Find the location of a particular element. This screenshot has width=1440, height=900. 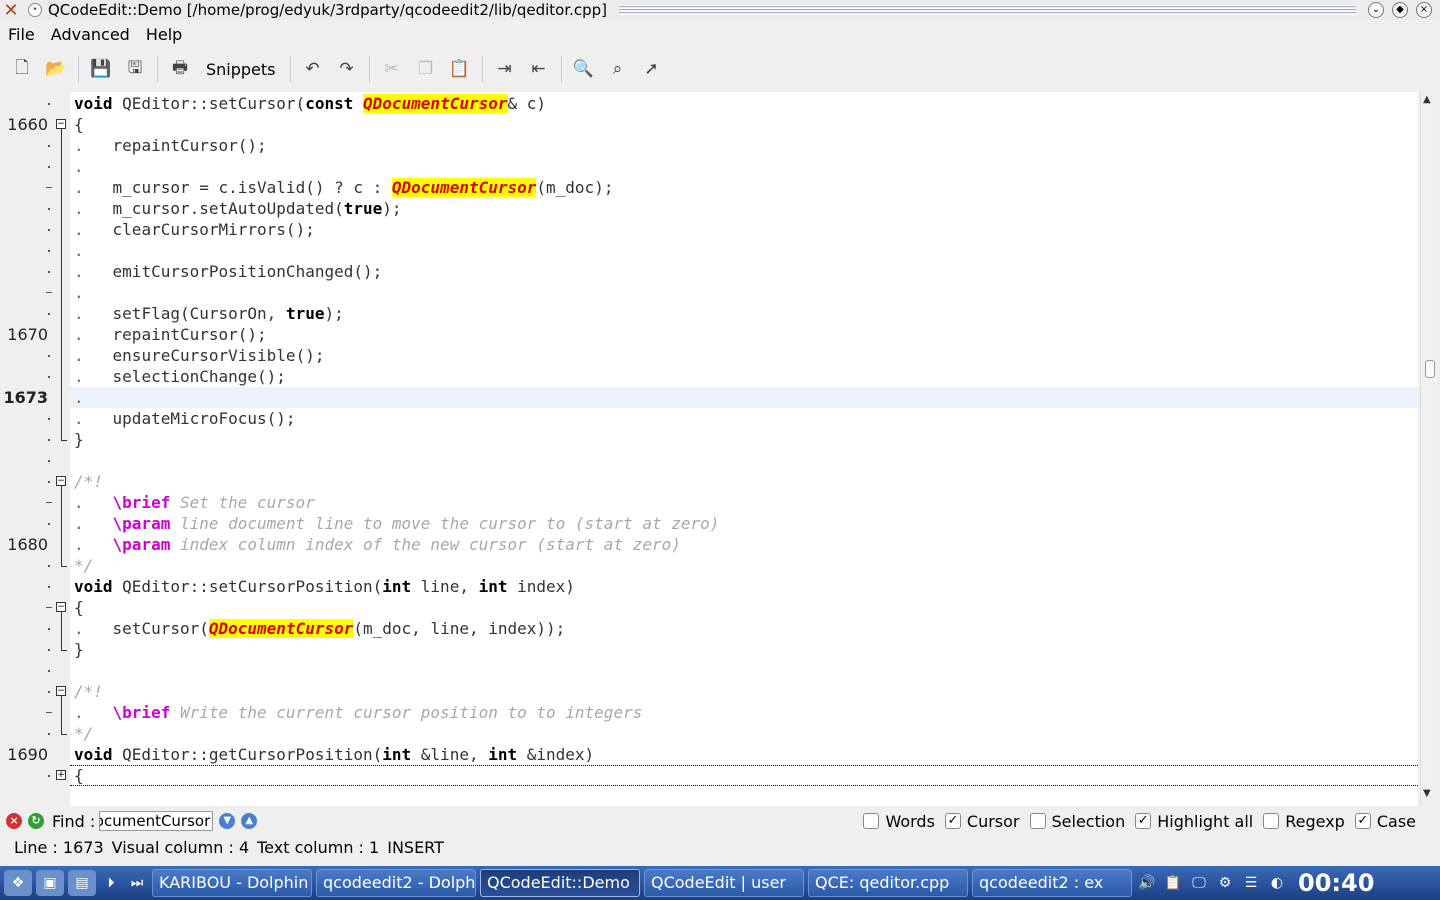

open-file-icon: 📂 is located at coordinates (56, 69).